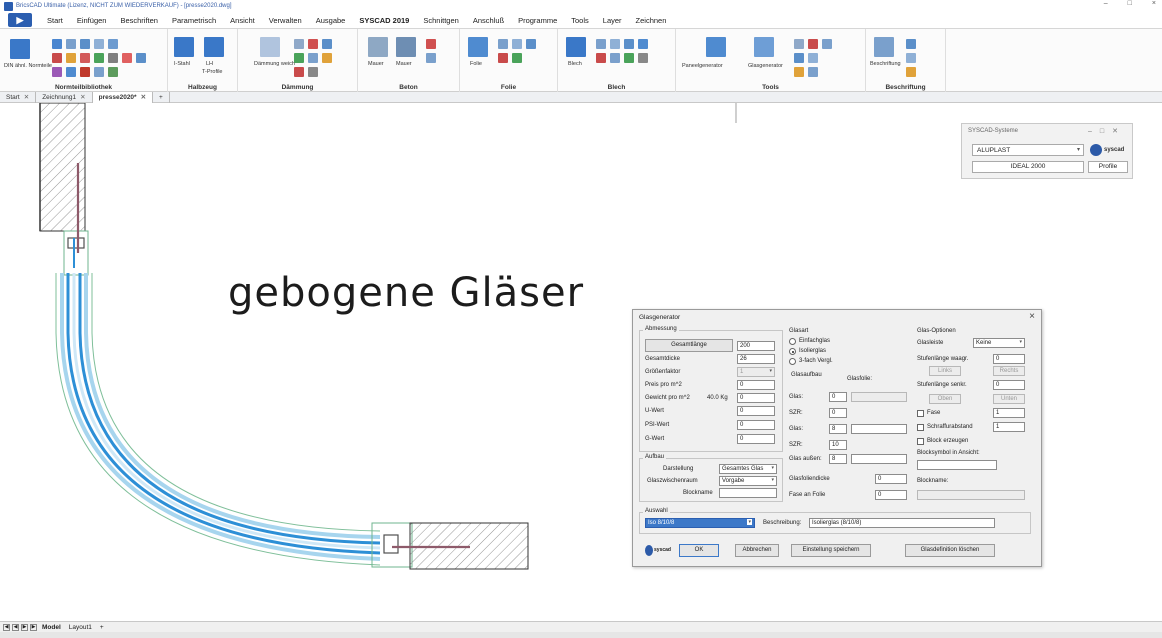 The height and width of the screenshot is (638, 1162). Describe the element at coordinates (331, 20) in the screenshot. I see `tab-ausgabe: Ausgabe` at that location.